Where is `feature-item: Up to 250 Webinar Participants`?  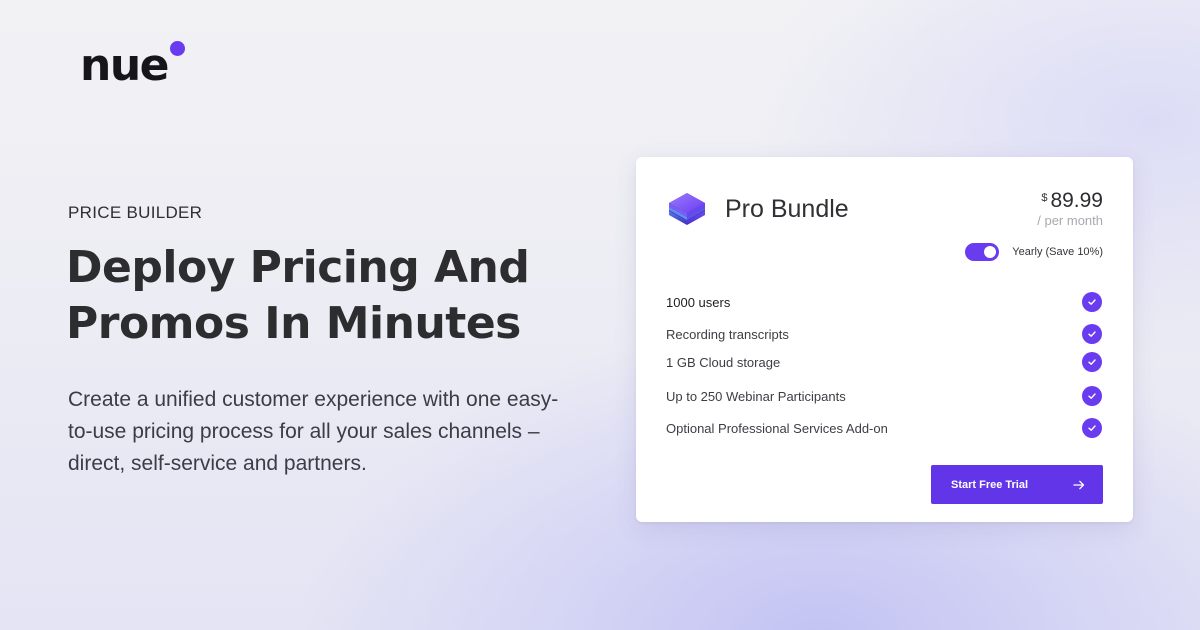 feature-item: Up to 250 Webinar Participants is located at coordinates (884, 396).